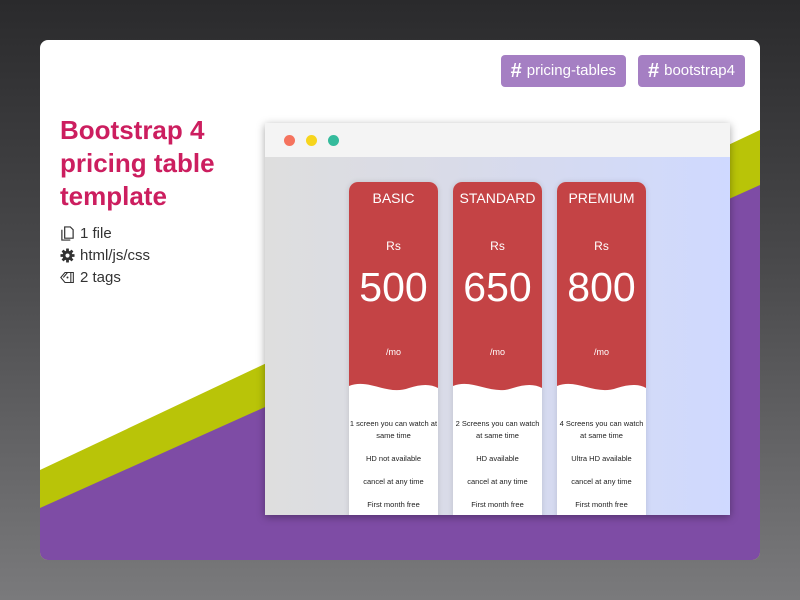  Describe the element at coordinates (333, 140) in the screenshot. I see `maximize-dot-icon` at that location.